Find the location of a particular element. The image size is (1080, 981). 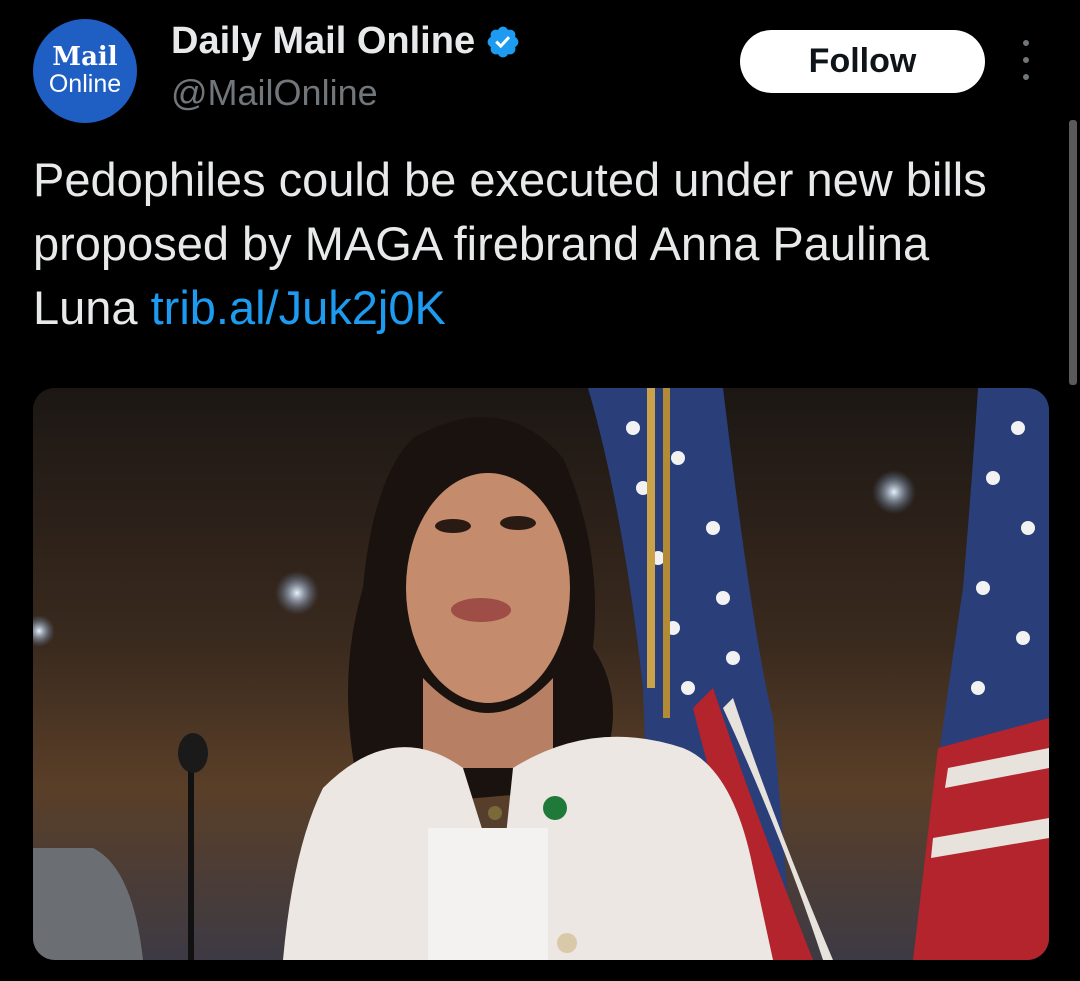

verified-badge-icon is located at coordinates (503, 41).